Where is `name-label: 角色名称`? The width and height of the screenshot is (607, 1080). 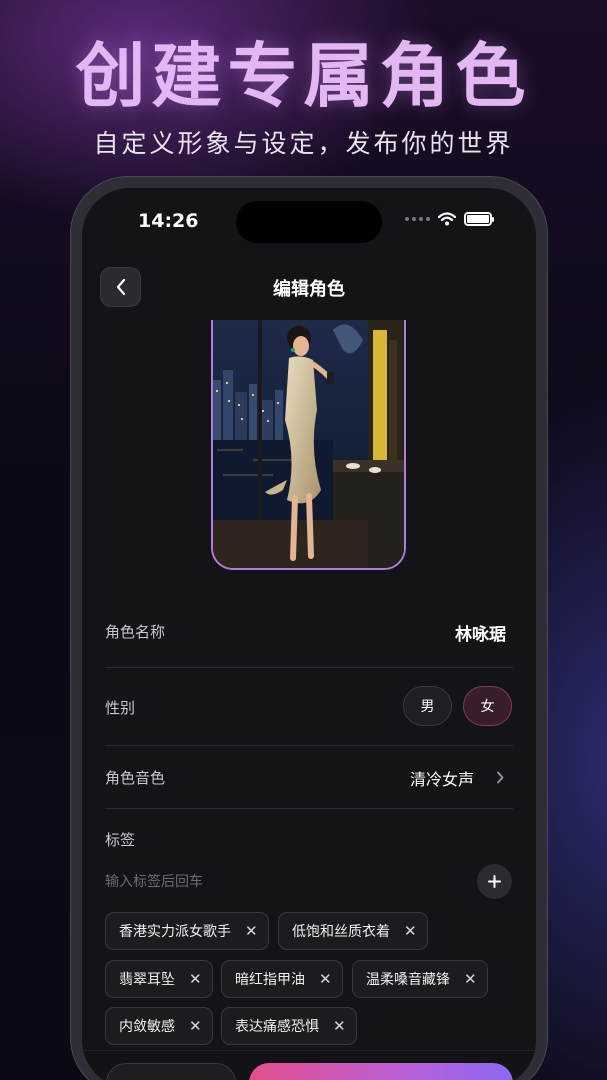 name-label: 角色名称 is located at coordinates (135, 632).